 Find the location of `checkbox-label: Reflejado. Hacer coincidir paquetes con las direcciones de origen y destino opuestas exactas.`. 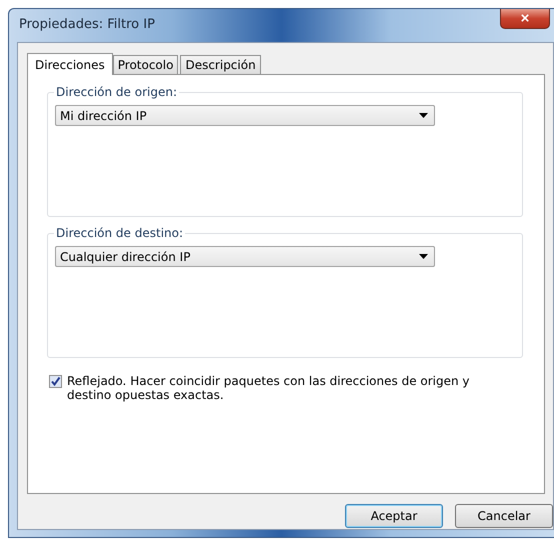

checkbox-label: Reflejado. Hacer coincidir paquetes con las direcciones de origen y destino opuestas exactas. is located at coordinates (269, 388).